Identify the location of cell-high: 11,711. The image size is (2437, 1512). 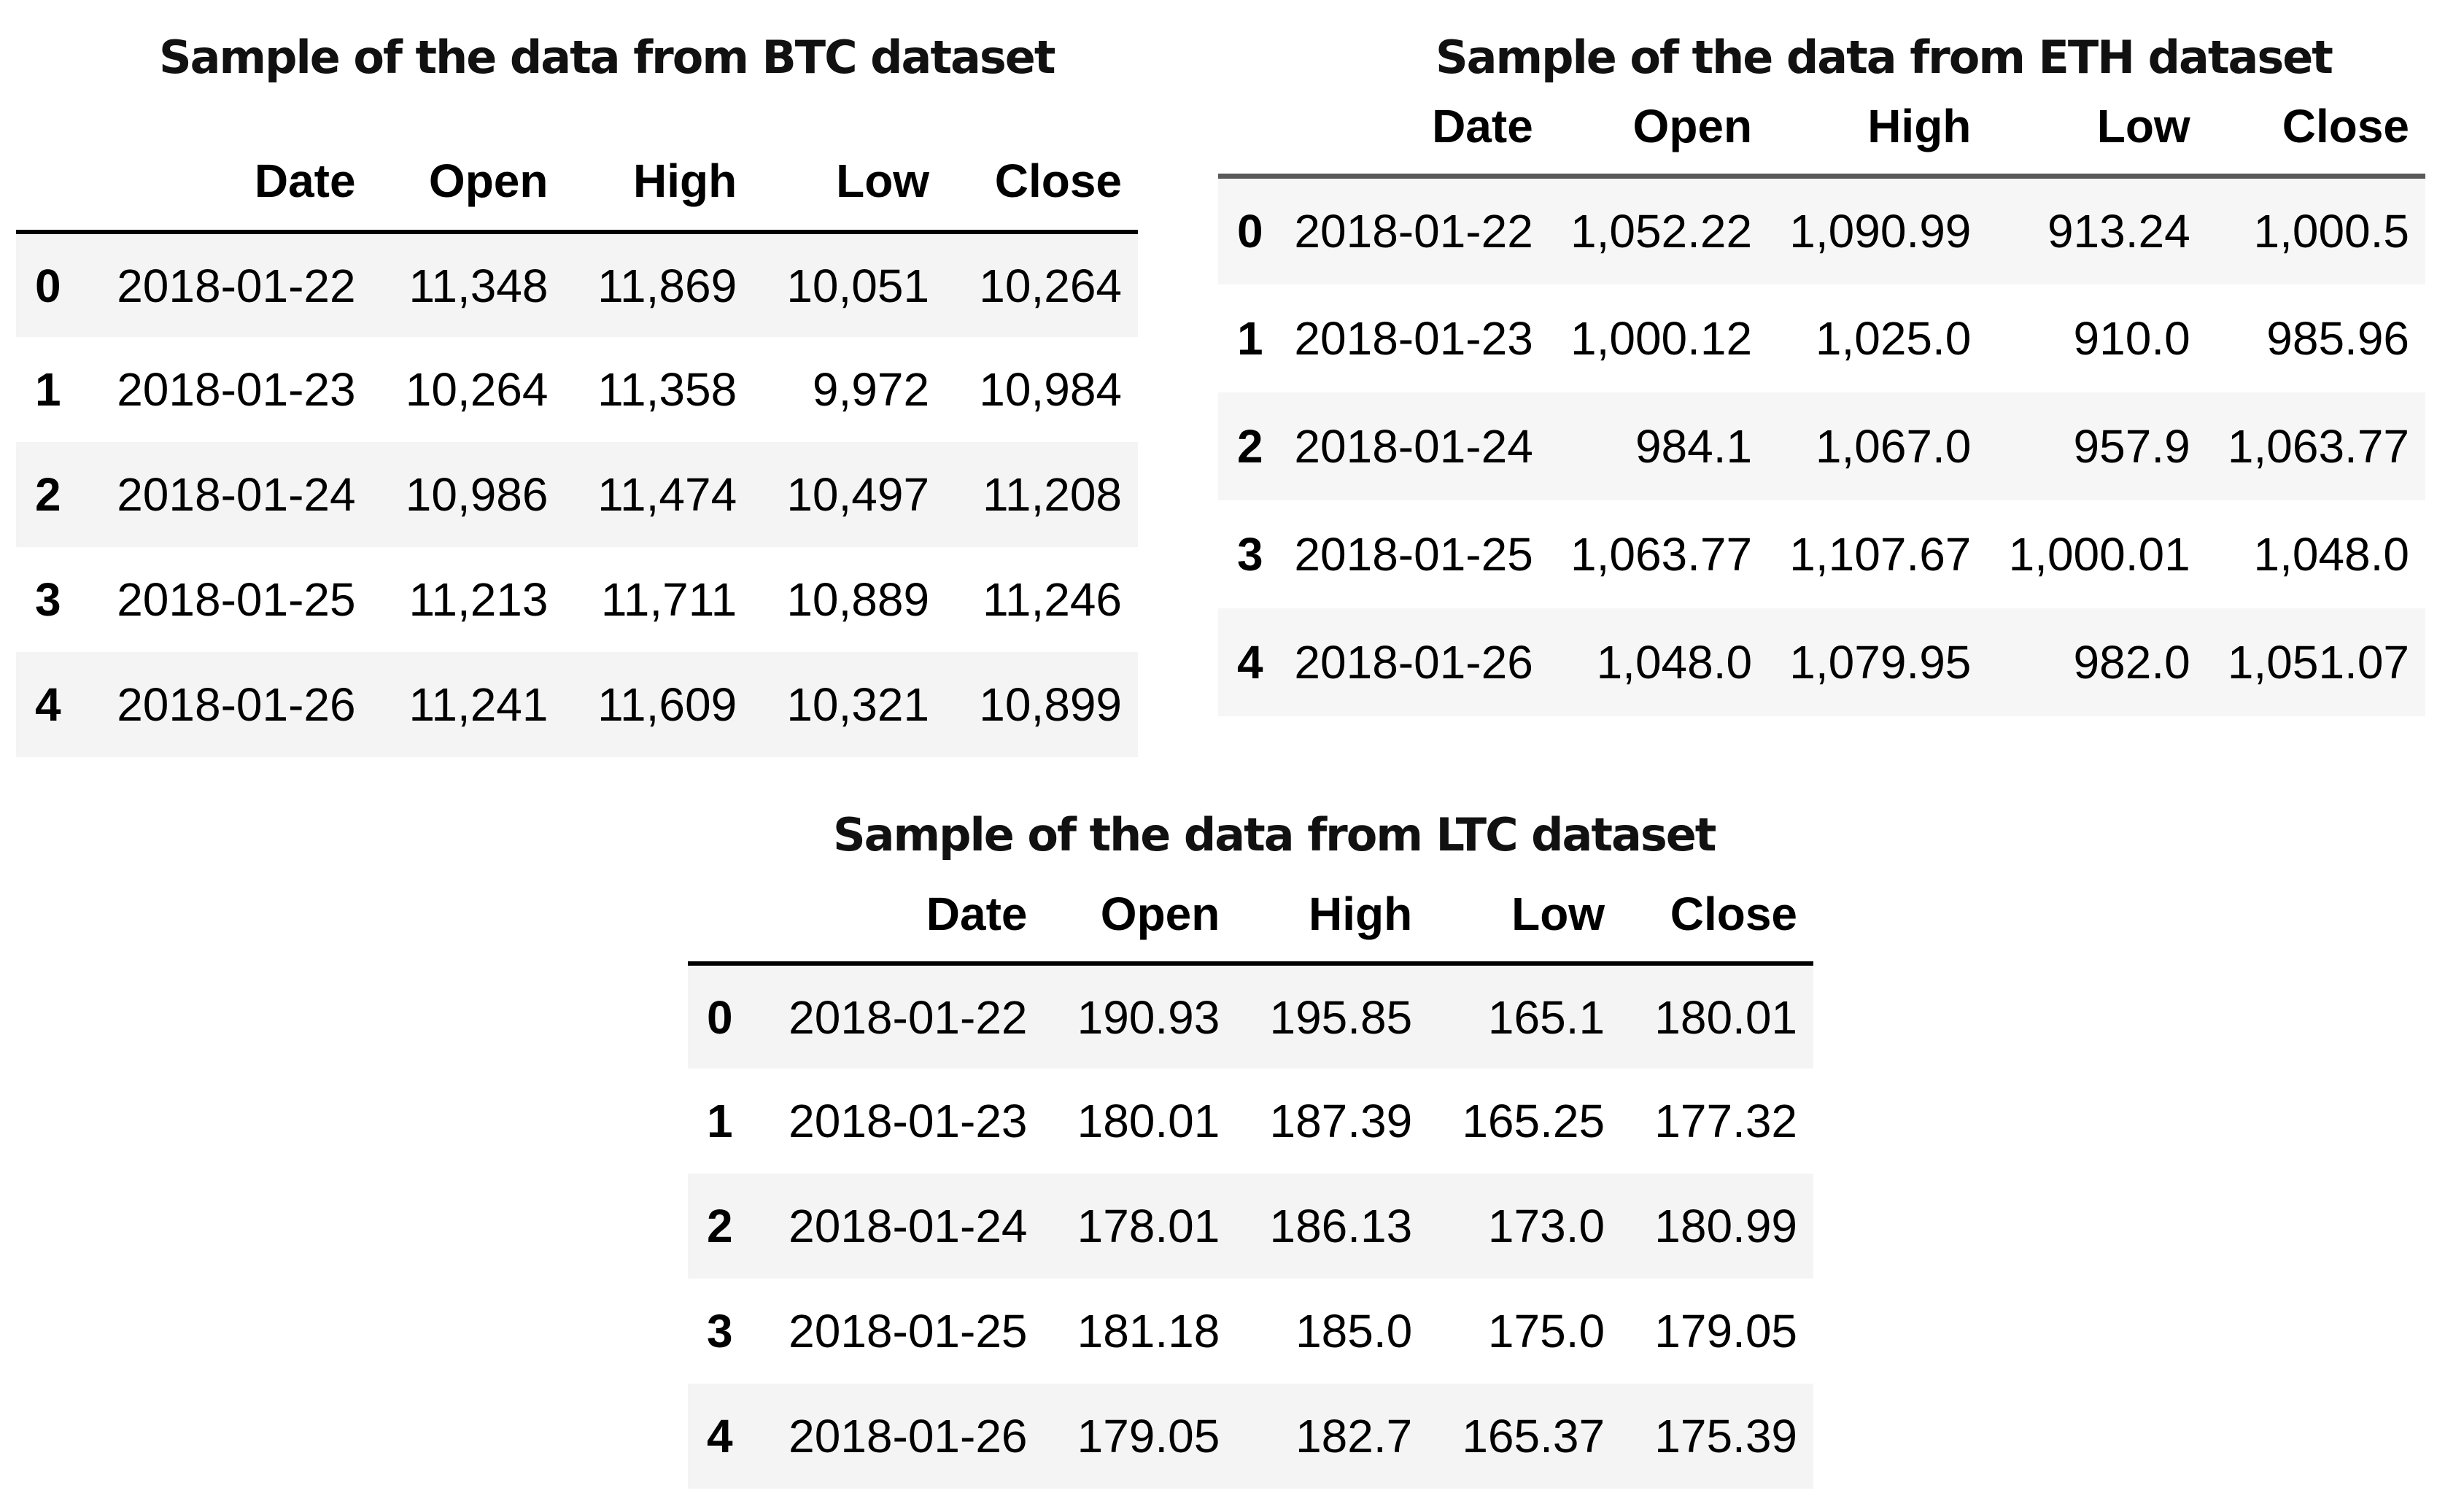
(668, 600).